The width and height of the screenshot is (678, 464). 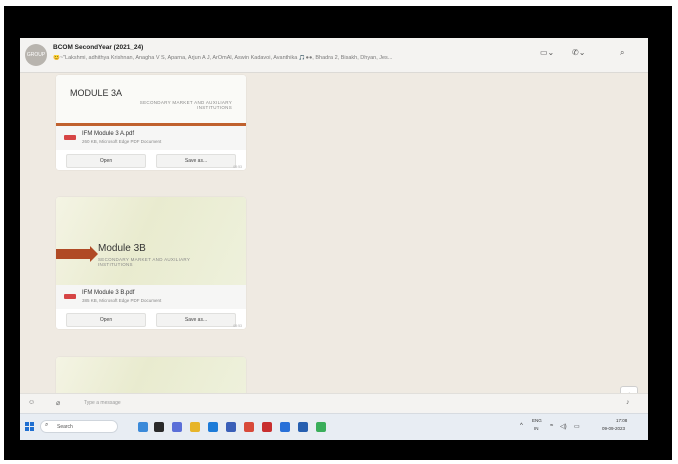 I want to click on file-explorer-icon, so click(x=195, y=427).